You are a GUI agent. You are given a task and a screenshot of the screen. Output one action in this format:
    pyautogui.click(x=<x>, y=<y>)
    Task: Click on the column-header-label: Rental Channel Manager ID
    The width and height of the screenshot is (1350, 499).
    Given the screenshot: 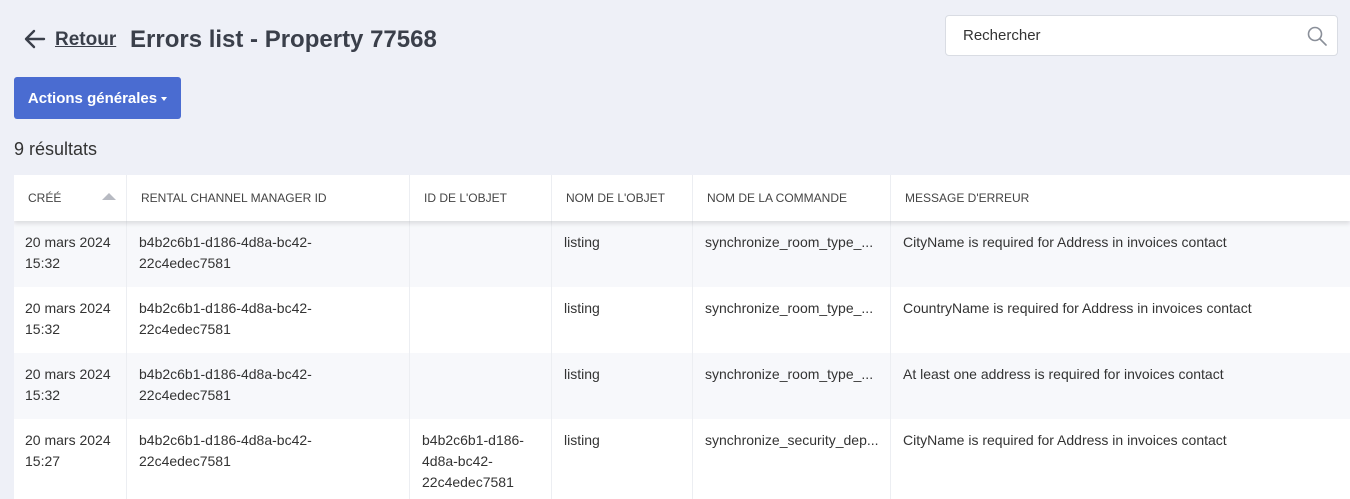 What is the action you would take?
    pyautogui.click(x=234, y=198)
    